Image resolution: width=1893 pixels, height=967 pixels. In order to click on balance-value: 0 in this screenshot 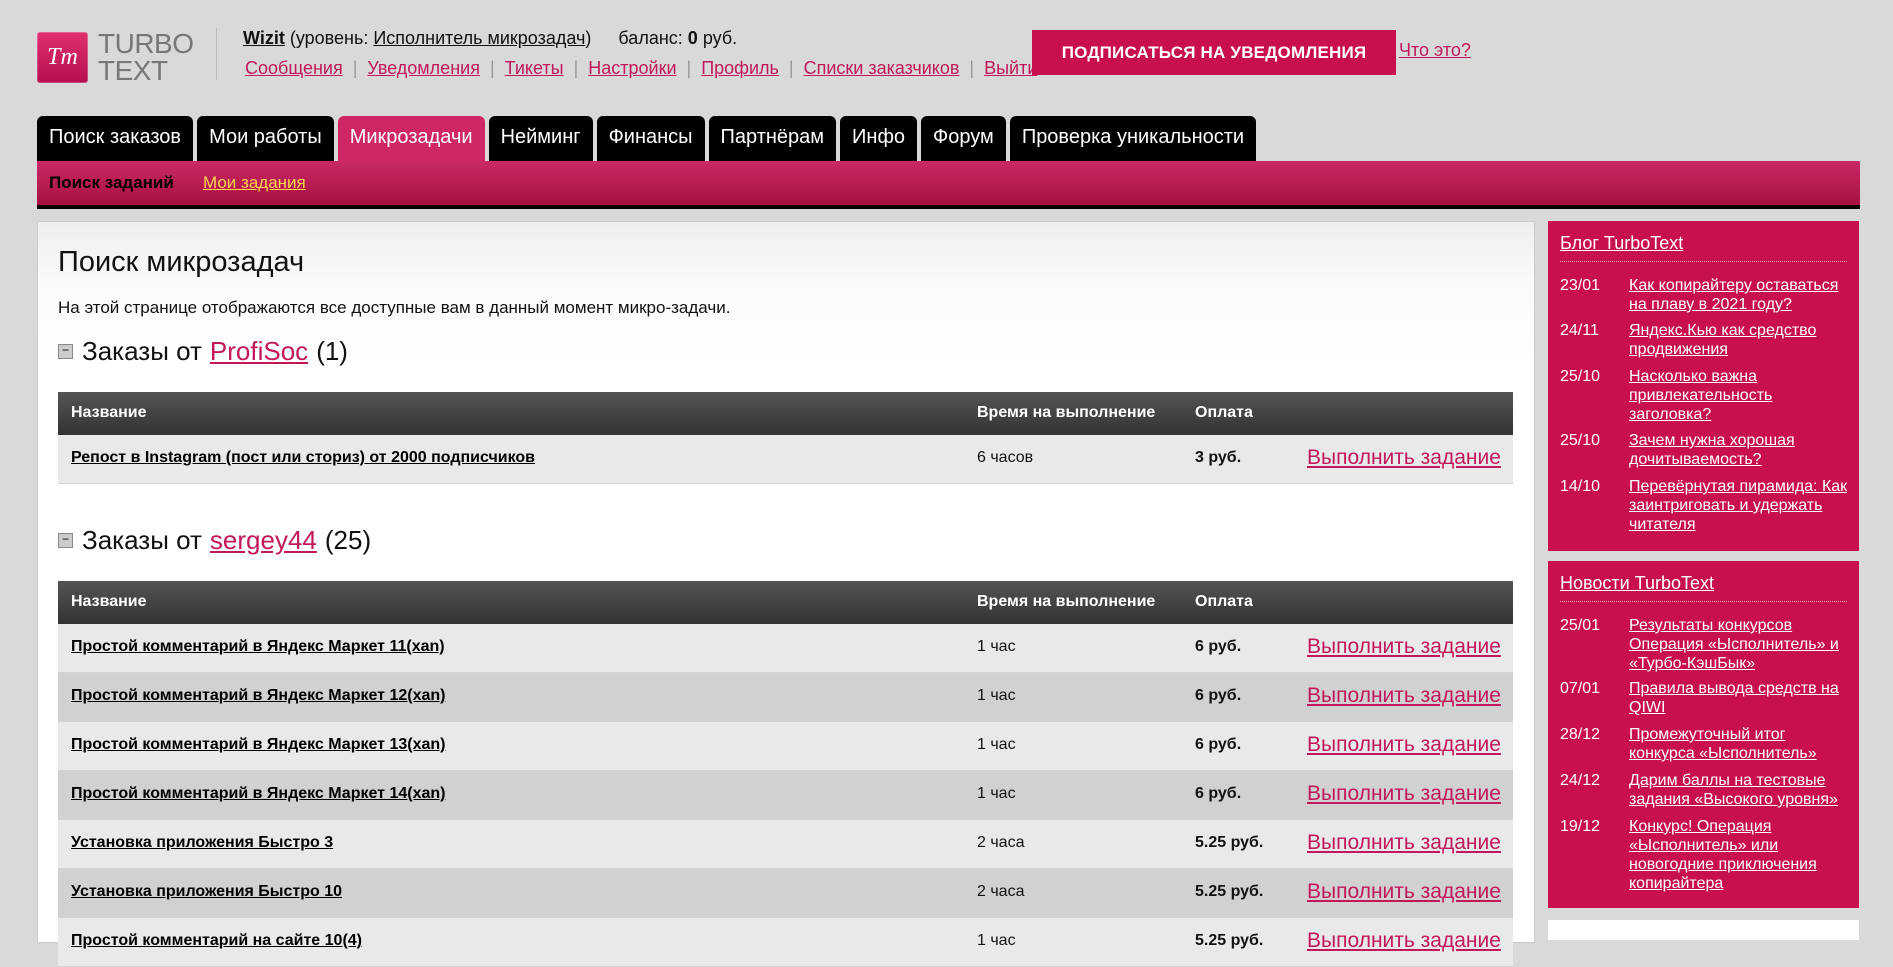, I will do `click(692, 38)`.